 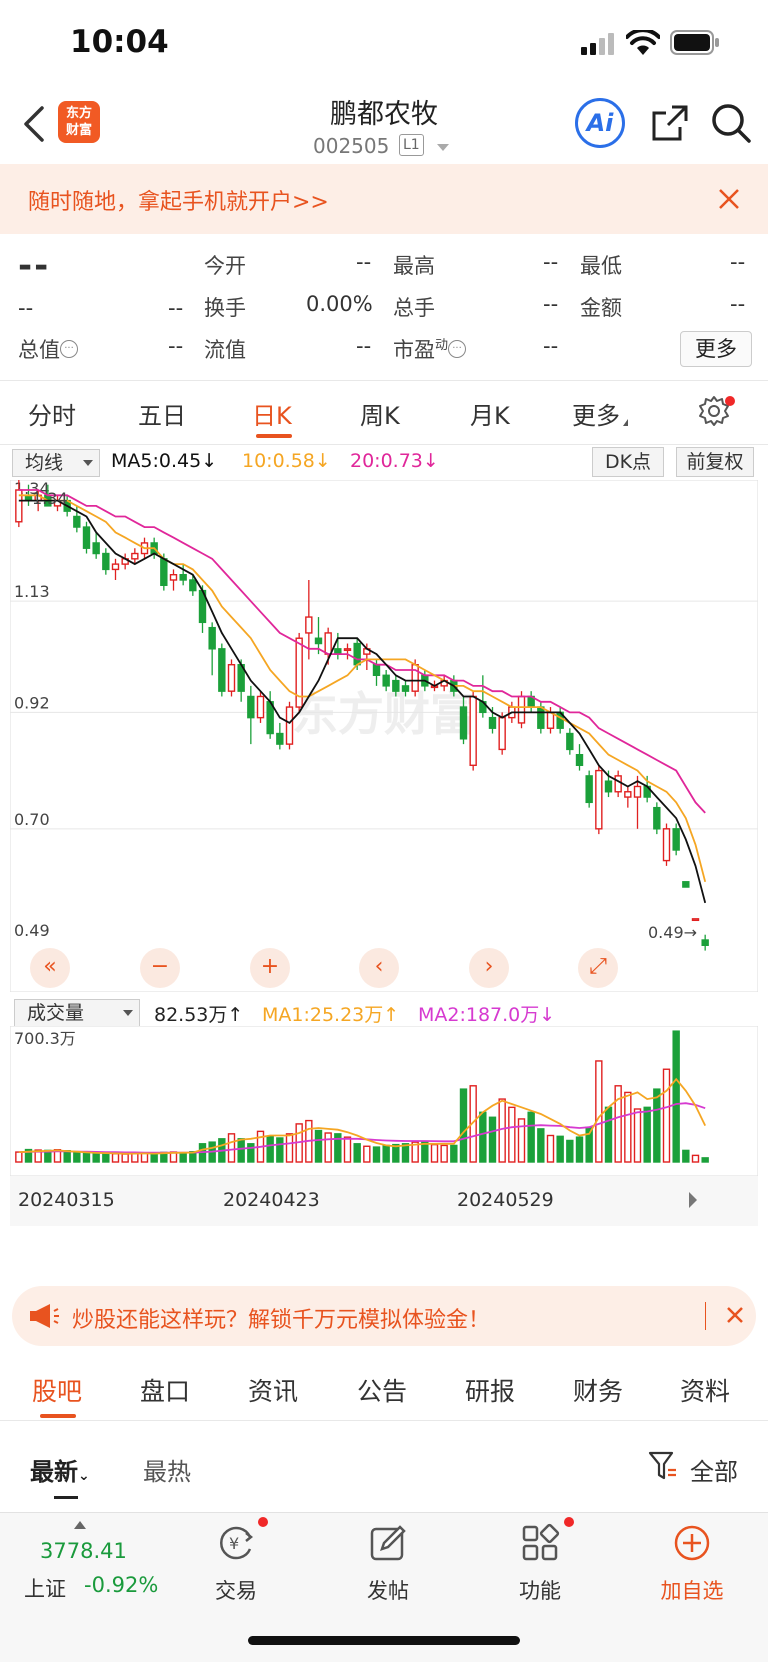 I want to click on info-icon: ···, so click(x=69, y=349).